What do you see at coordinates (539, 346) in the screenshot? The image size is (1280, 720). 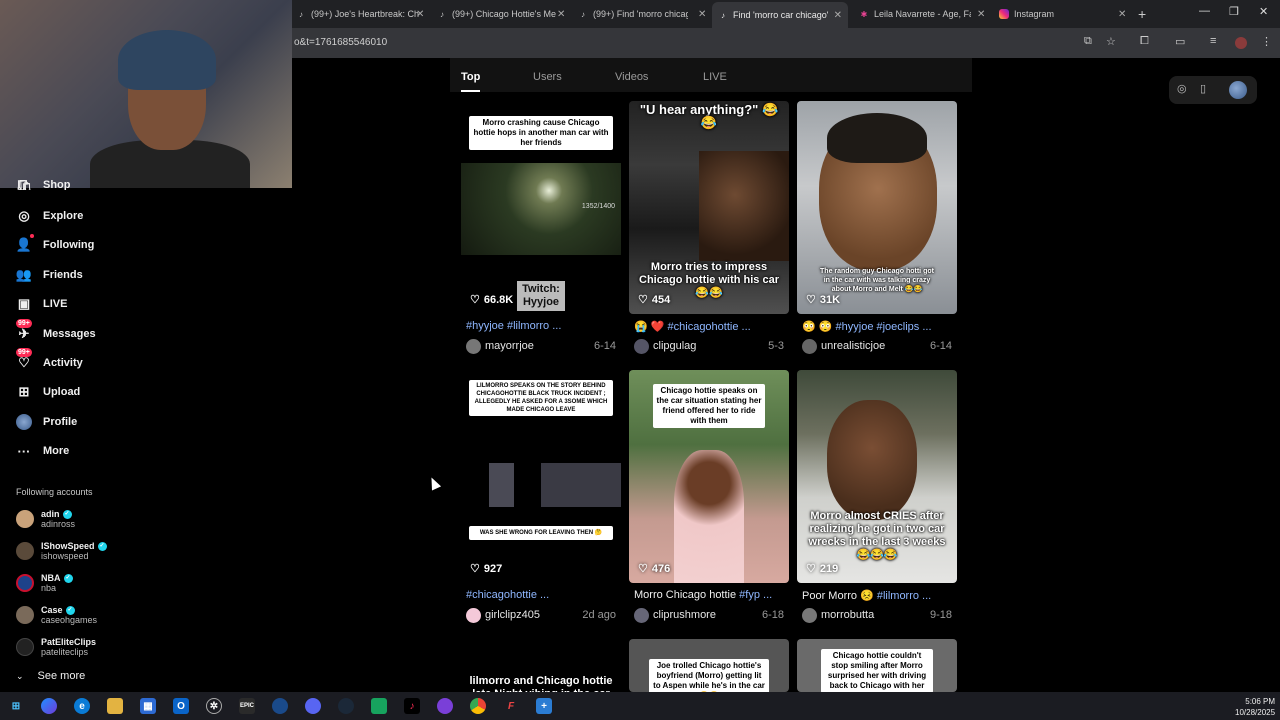 I see `author-name: mayorrjoe` at bounding box center [539, 346].